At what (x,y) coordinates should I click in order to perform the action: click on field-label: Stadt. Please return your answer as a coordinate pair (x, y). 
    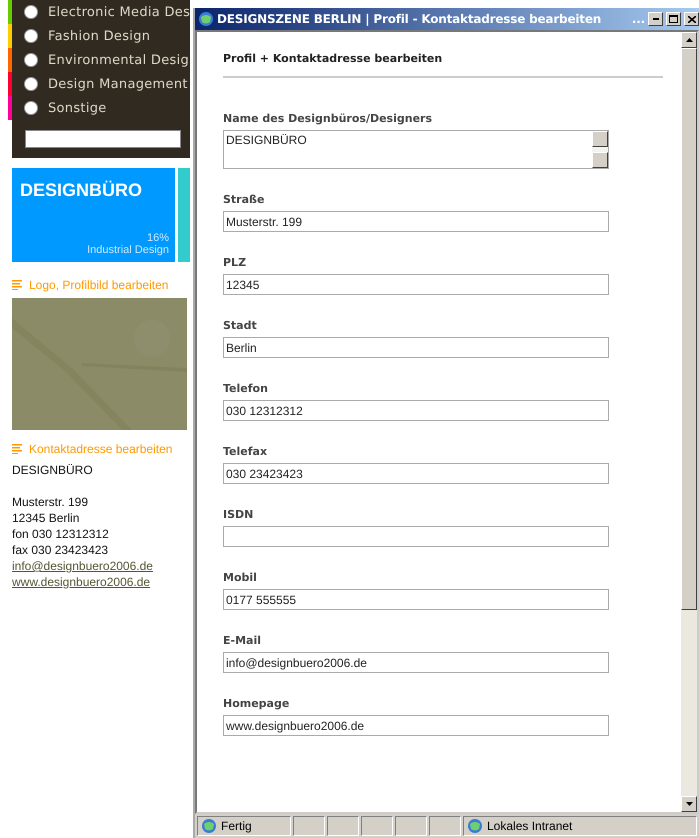
    Looking at the image, I should click on (240, 325).